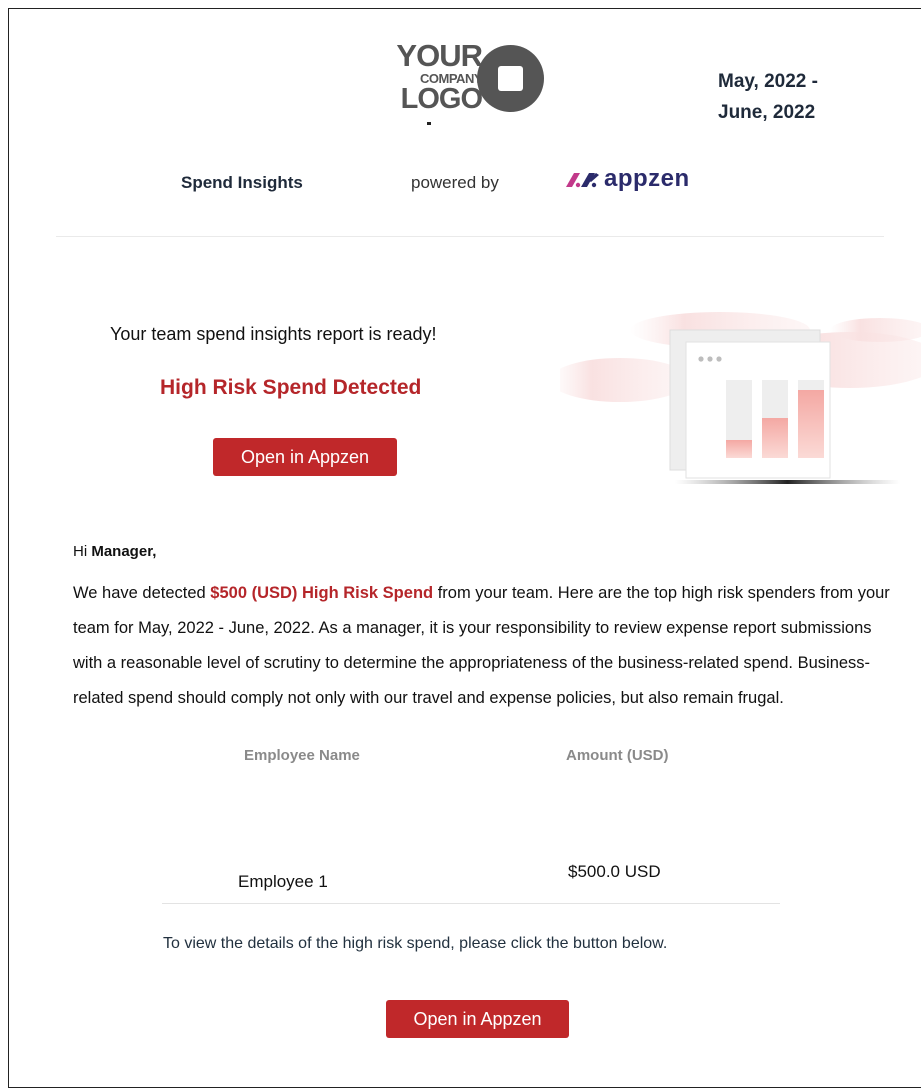 The image size is (921, 1088). What do you see at coordinates (477, 1019) in the screenshot?
I see `open-in-appzen-button-bottom: Open in Appzen` at bounding box center [477, 1019].